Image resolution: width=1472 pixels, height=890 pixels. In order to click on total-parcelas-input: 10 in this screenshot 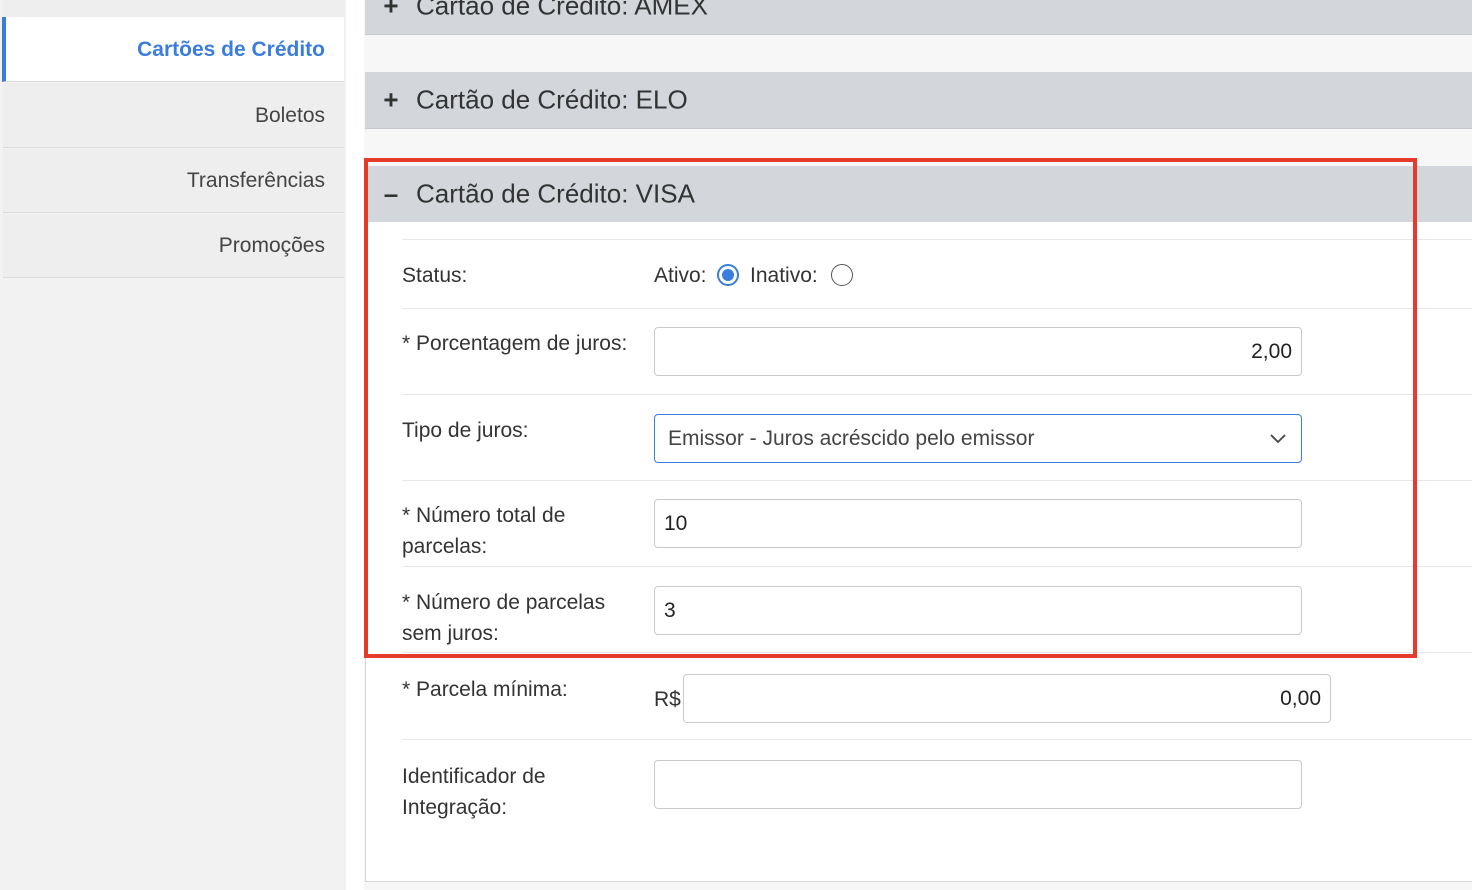, I will do `click(978, 523)`.